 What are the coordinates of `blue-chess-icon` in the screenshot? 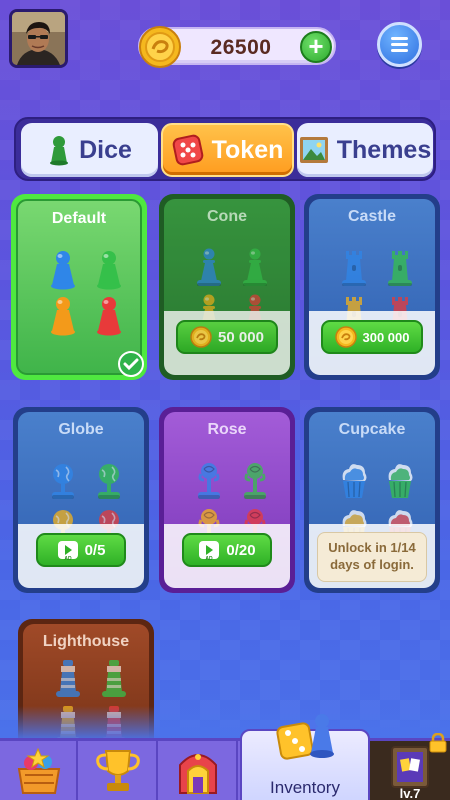 It's located at (209, 268).